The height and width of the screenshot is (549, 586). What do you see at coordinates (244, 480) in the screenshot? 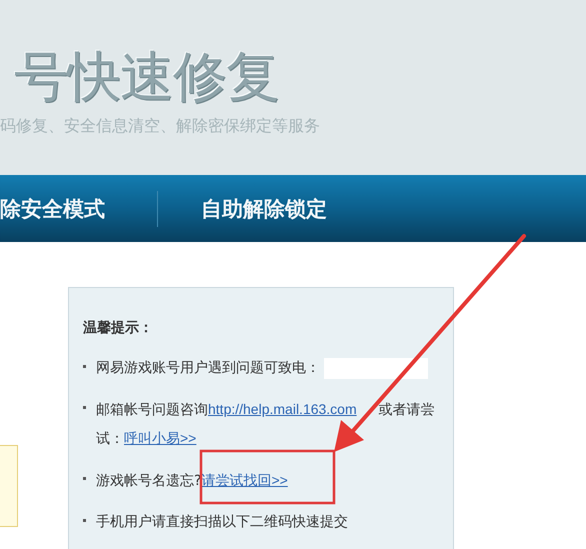
I see `help-link: 请尝试找回>>` at bounding box center [244, 480].